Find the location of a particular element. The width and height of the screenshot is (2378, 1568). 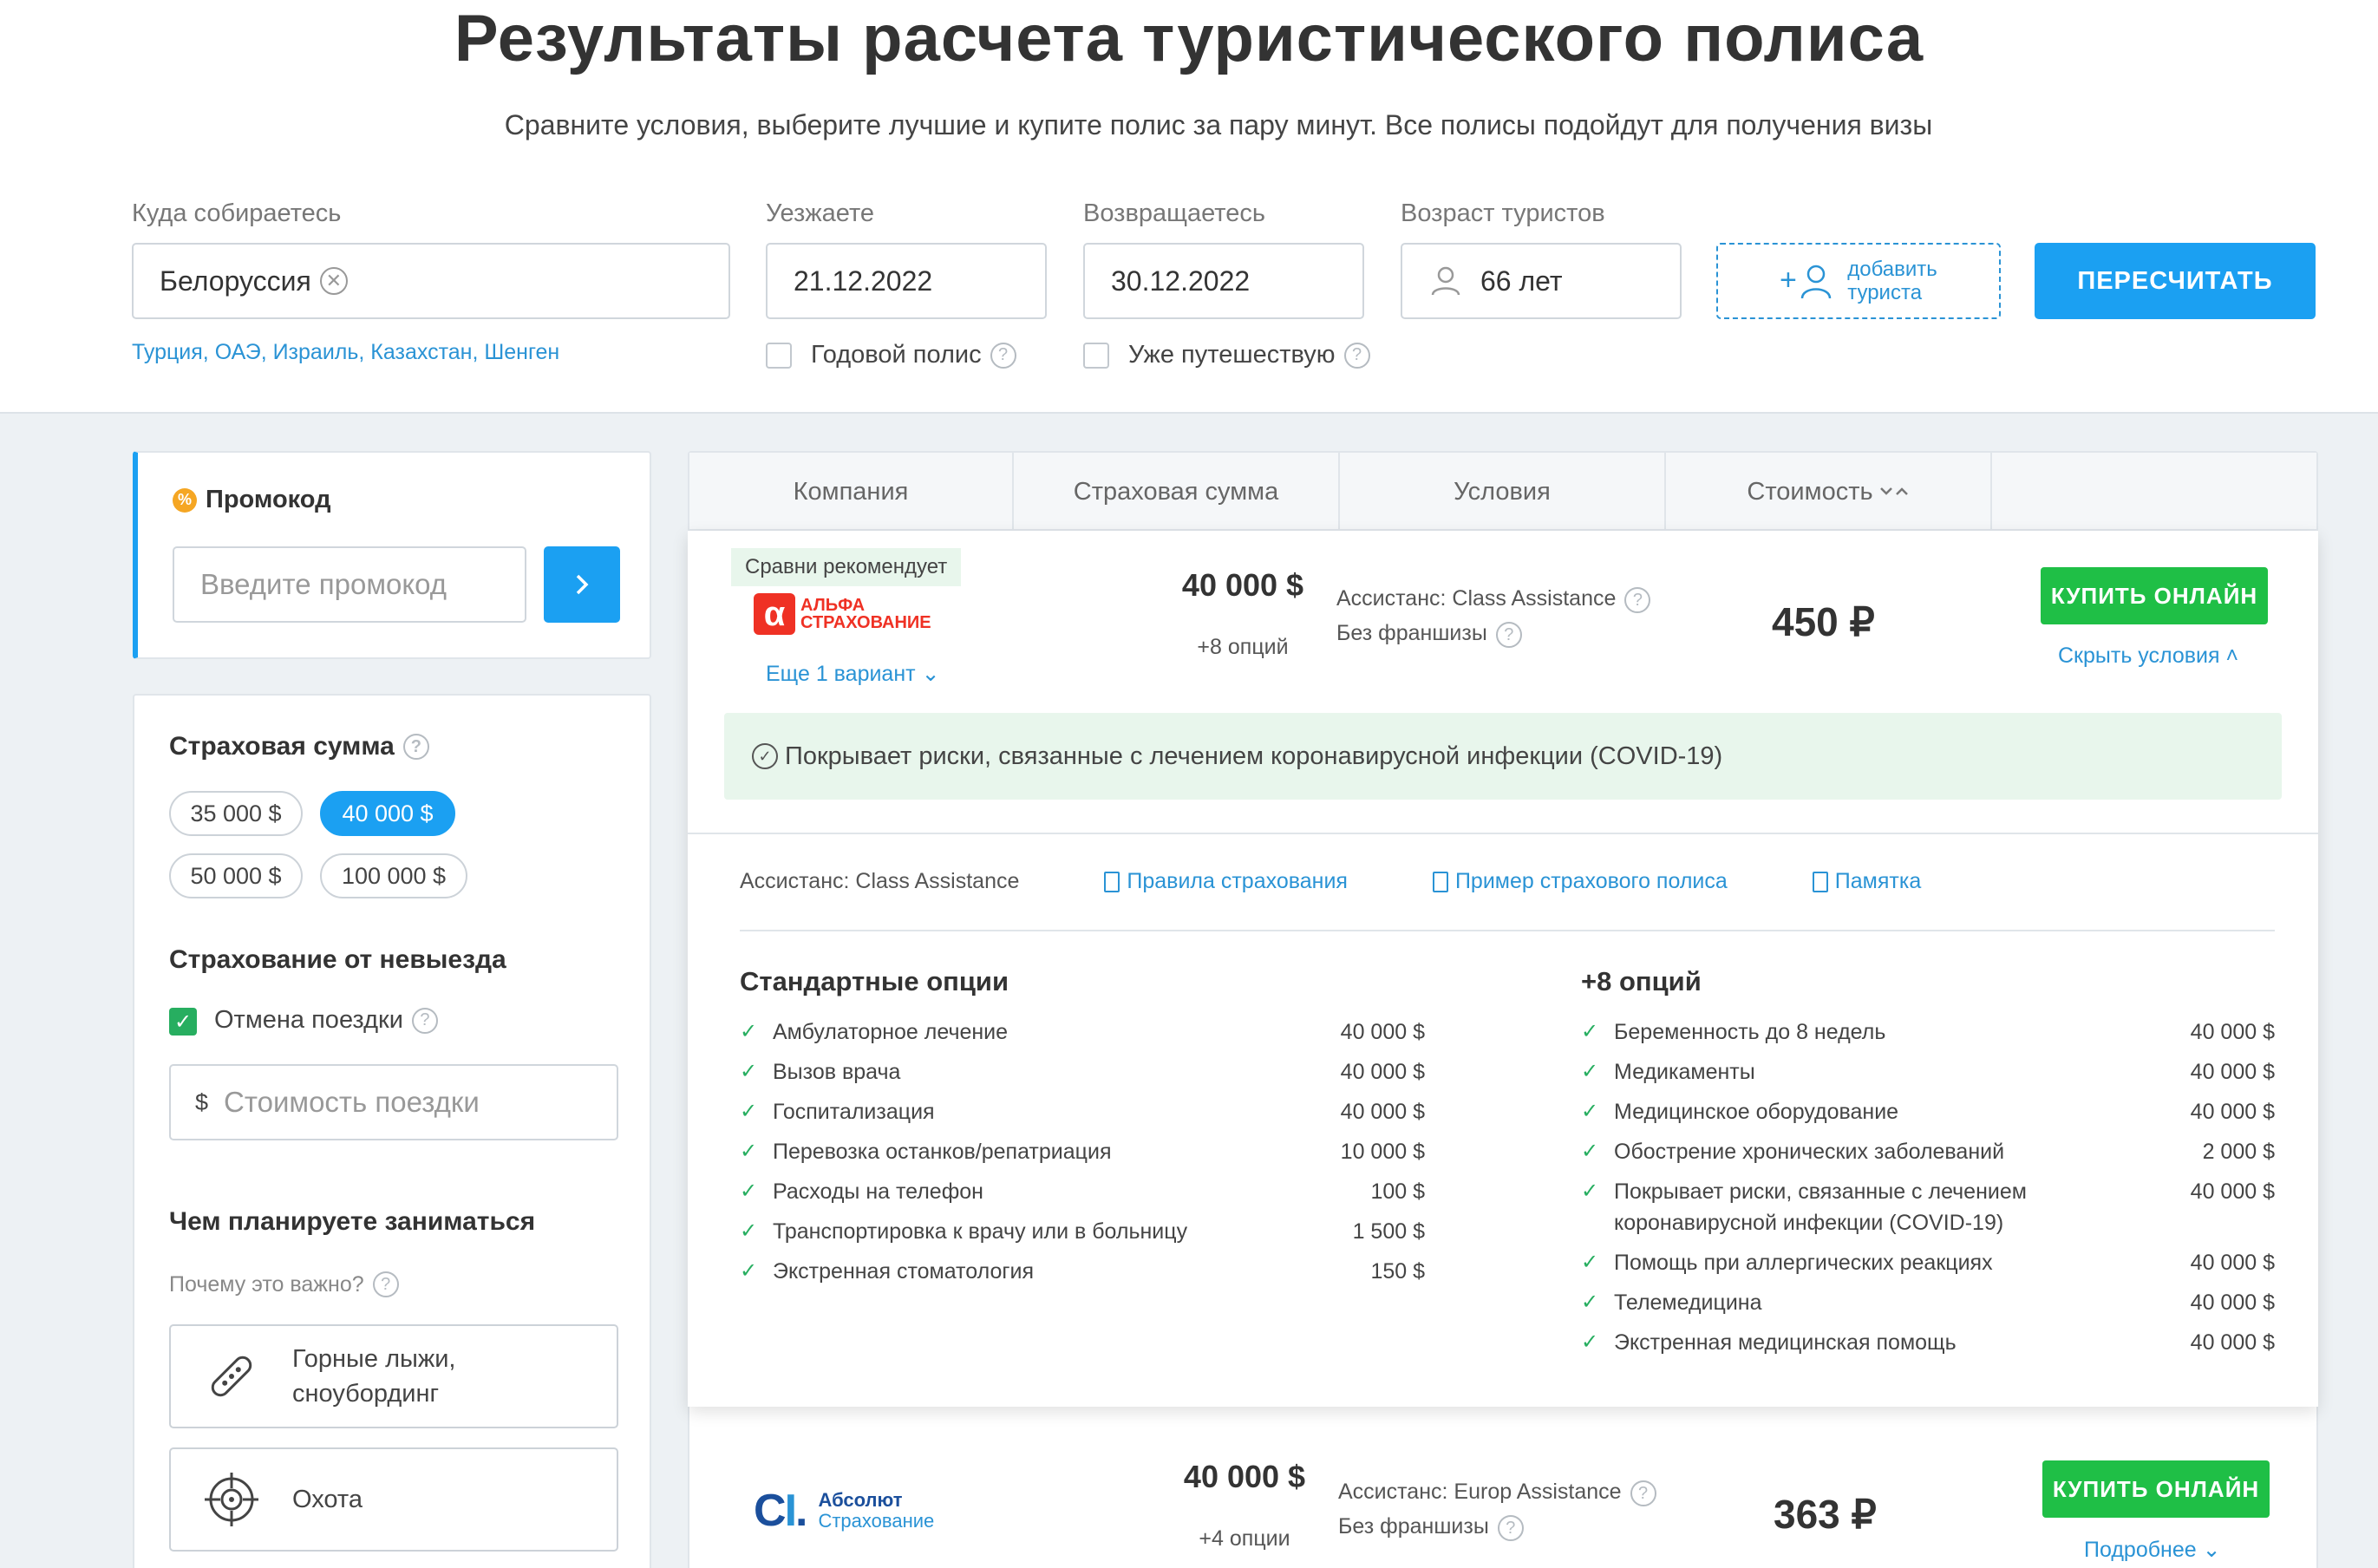

column-price: Стоимость is located at coordinates (1829, 492).